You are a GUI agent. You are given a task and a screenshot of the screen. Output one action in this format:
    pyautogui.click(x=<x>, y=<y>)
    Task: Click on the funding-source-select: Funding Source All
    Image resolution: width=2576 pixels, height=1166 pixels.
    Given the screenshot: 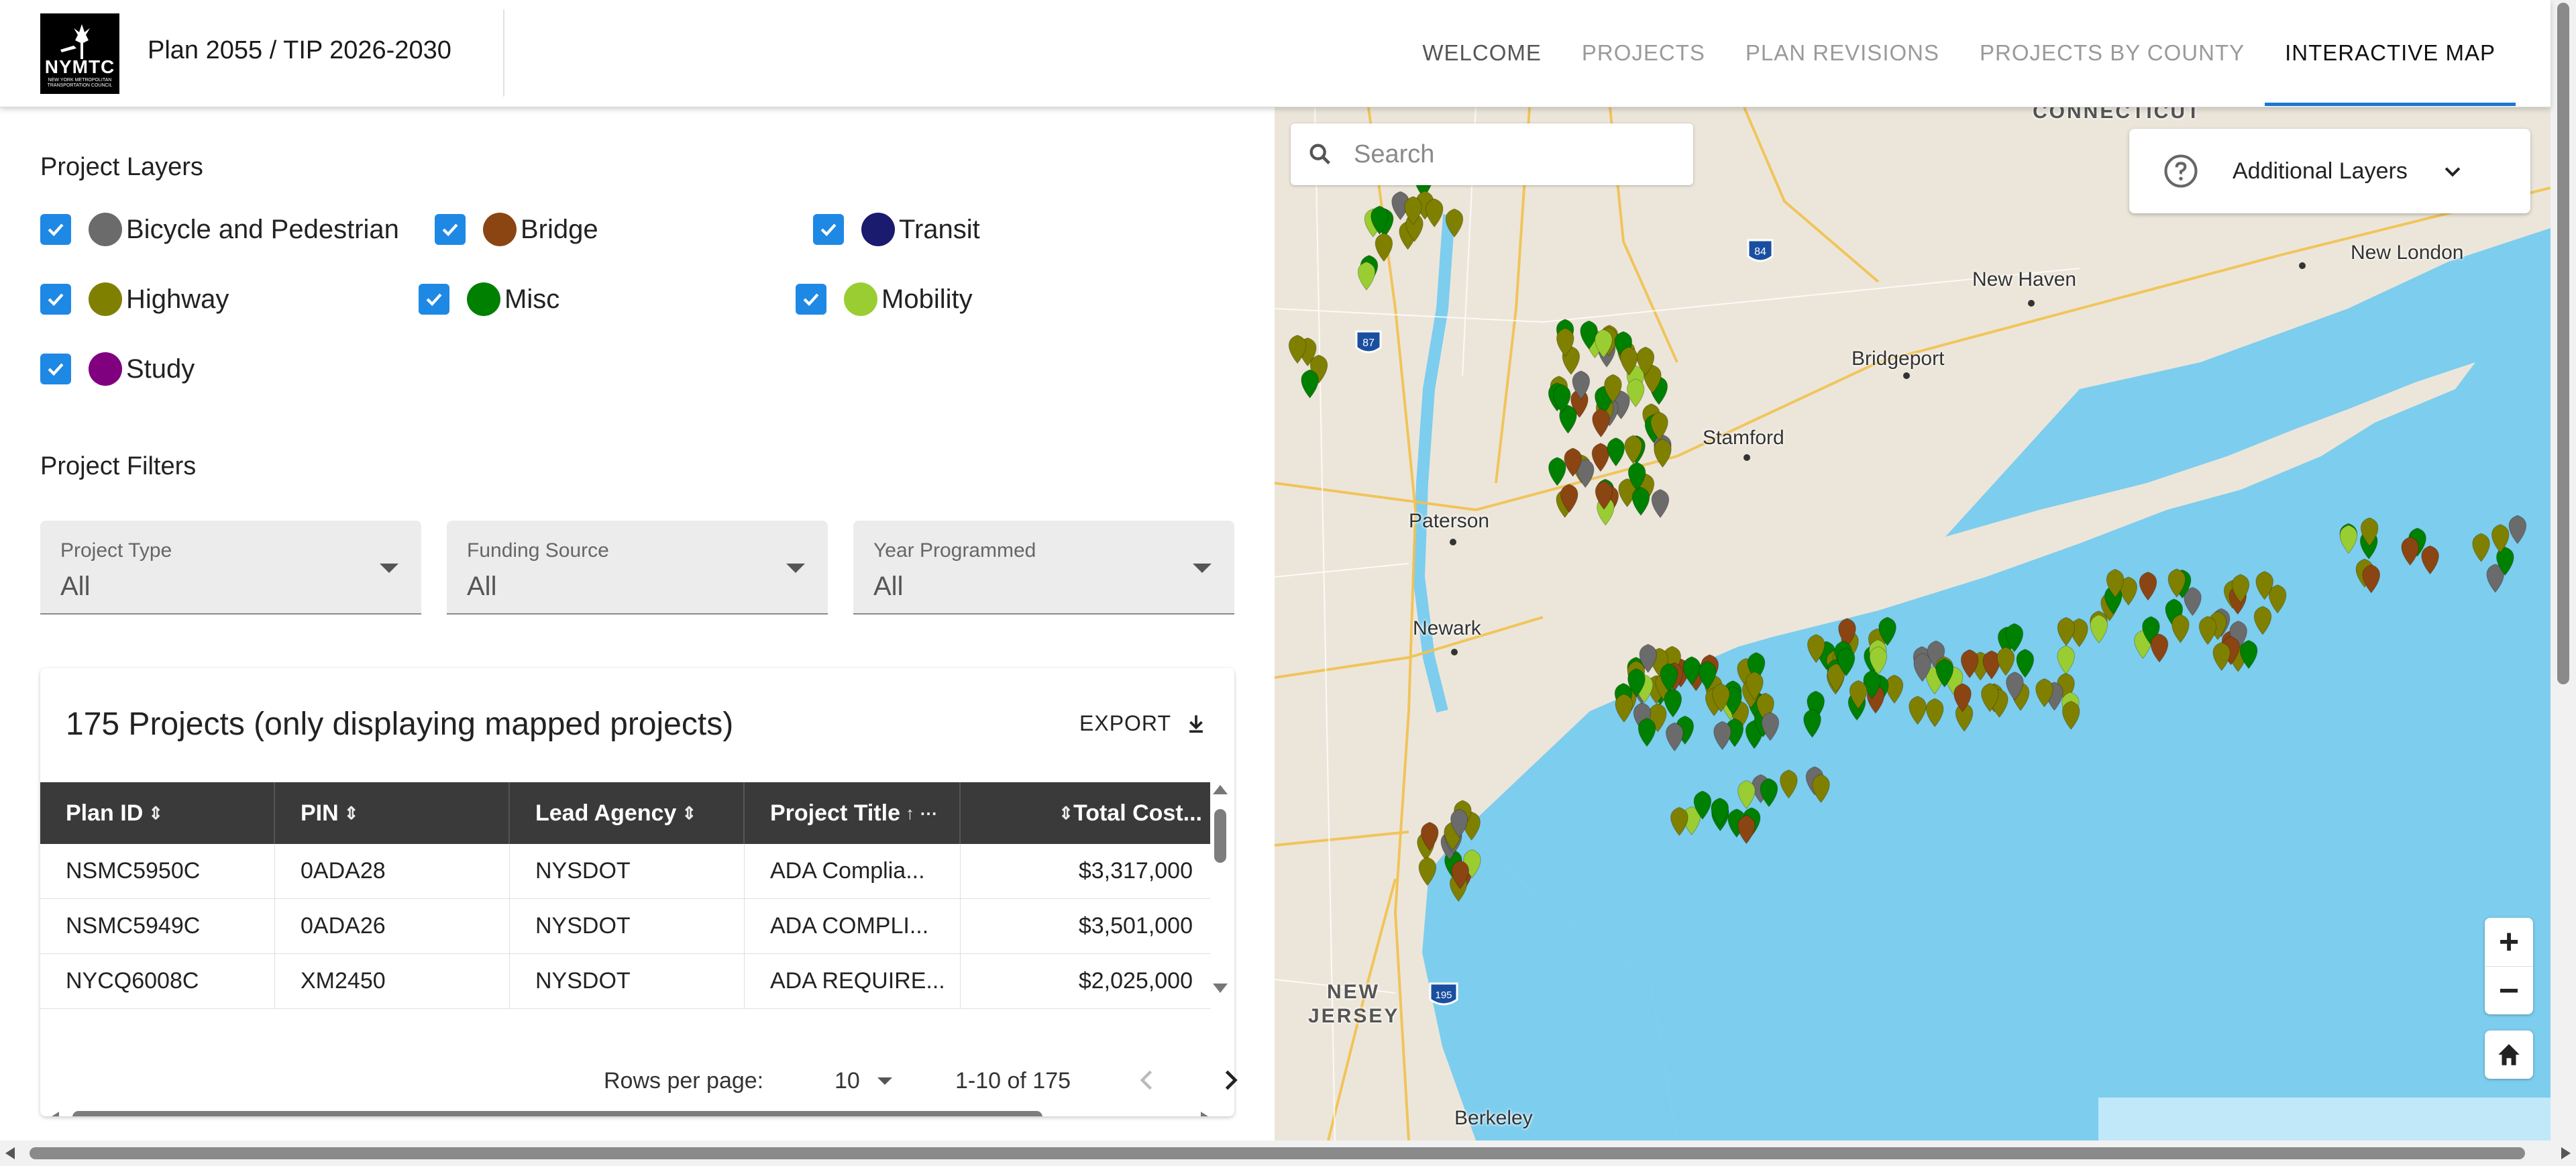 What is the action you would take?
    pyautogui.click(x=637, y=568)
    